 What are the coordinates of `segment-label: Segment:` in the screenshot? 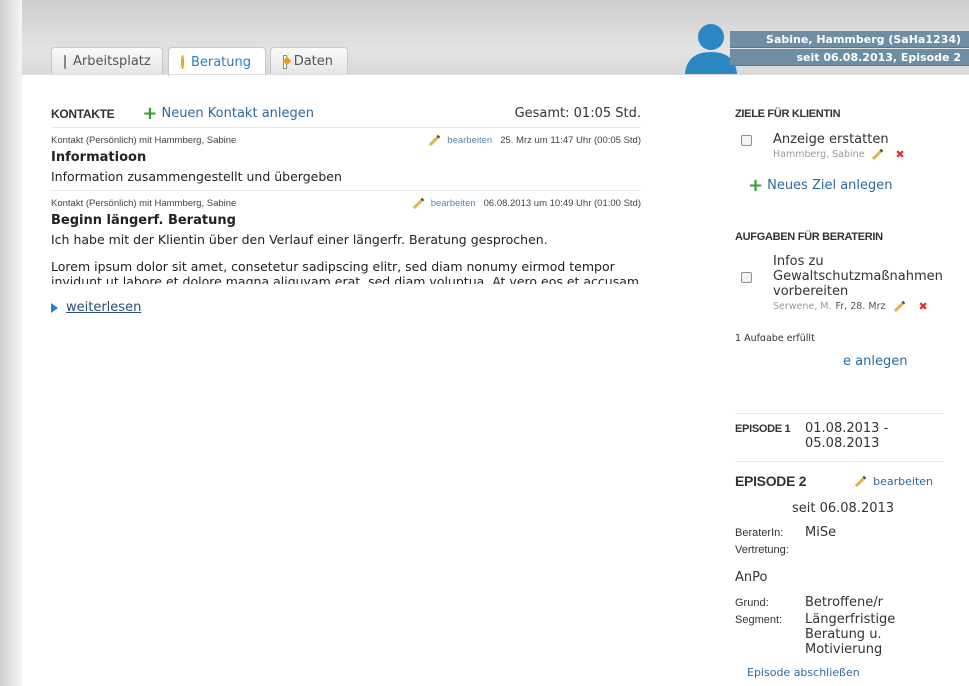 It's located at (759, 620).